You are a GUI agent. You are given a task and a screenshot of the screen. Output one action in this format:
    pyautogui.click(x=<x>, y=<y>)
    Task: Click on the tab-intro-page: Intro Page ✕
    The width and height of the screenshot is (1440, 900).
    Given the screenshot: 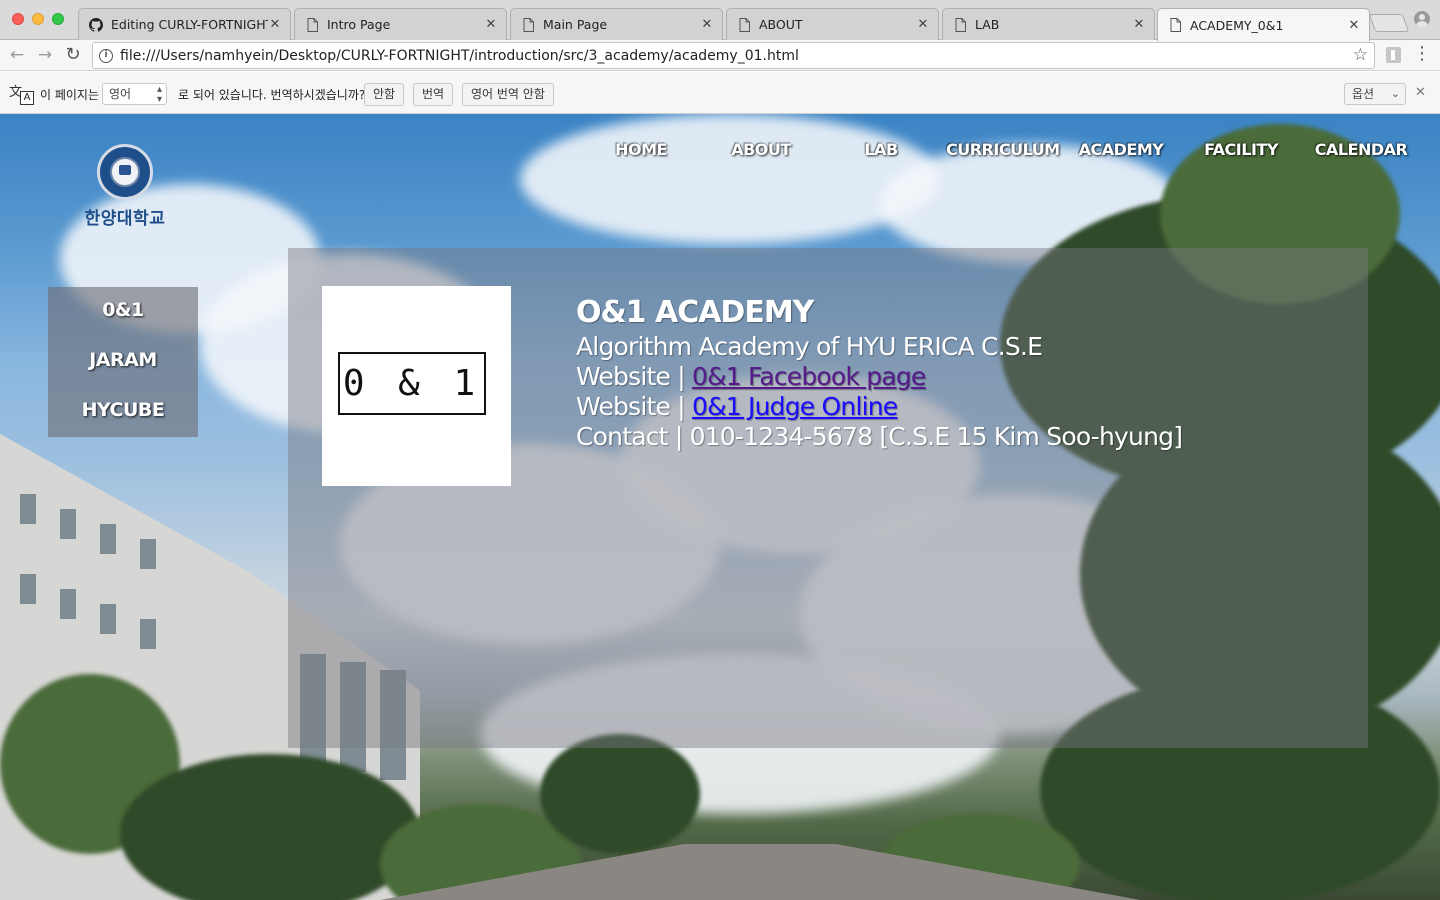 What is the action you would take?
    pyautogui.click(x=400, y=24)
    